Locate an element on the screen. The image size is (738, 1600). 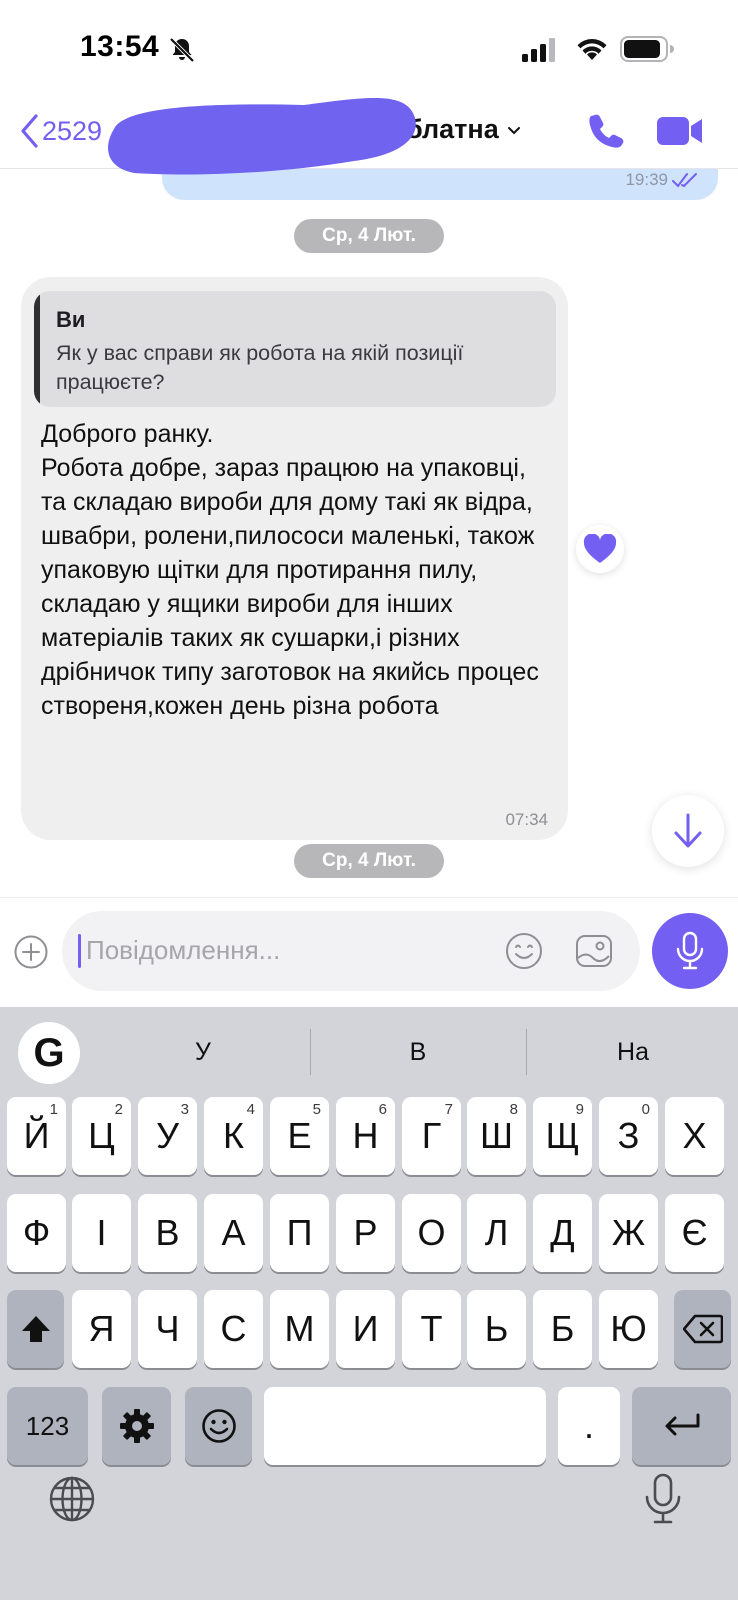
chevron-down-icon is located at coordinates (513, 130).